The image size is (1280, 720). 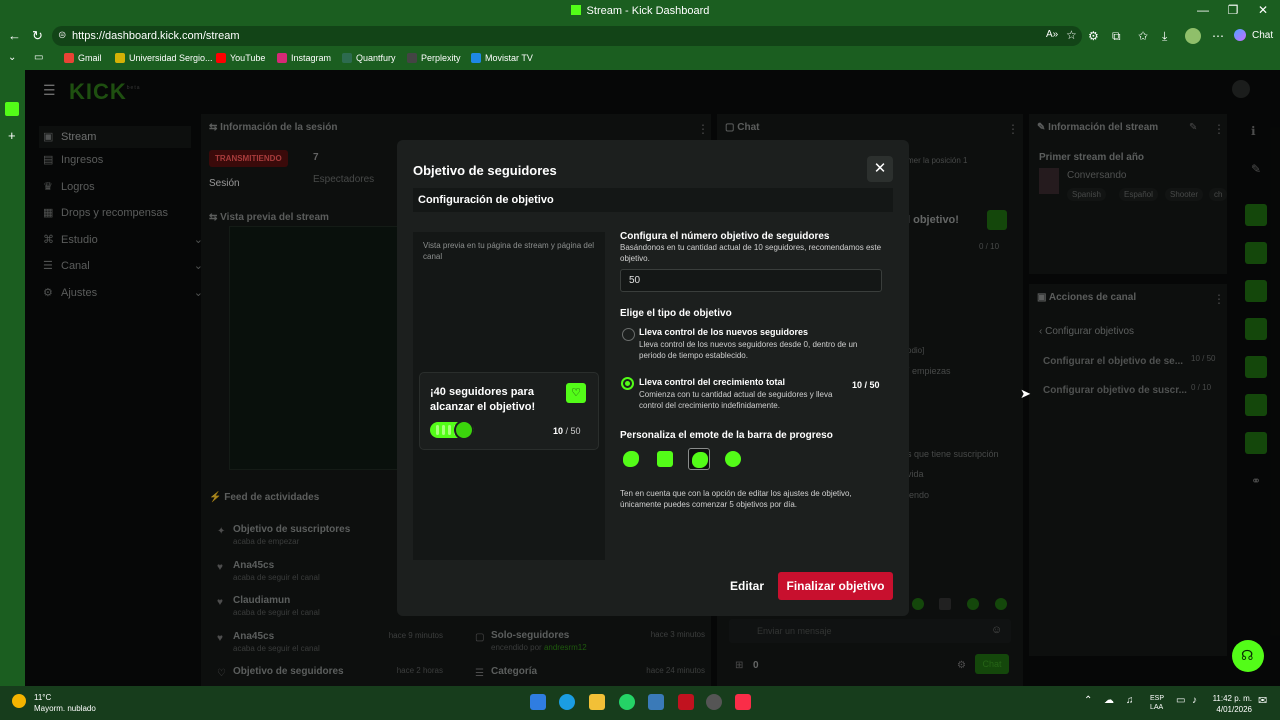 What do you see at coordinates (1088, 700) in the screenshot?
I see `tray-chevron-icon: ⌃` at bounding box center [1088, 700].